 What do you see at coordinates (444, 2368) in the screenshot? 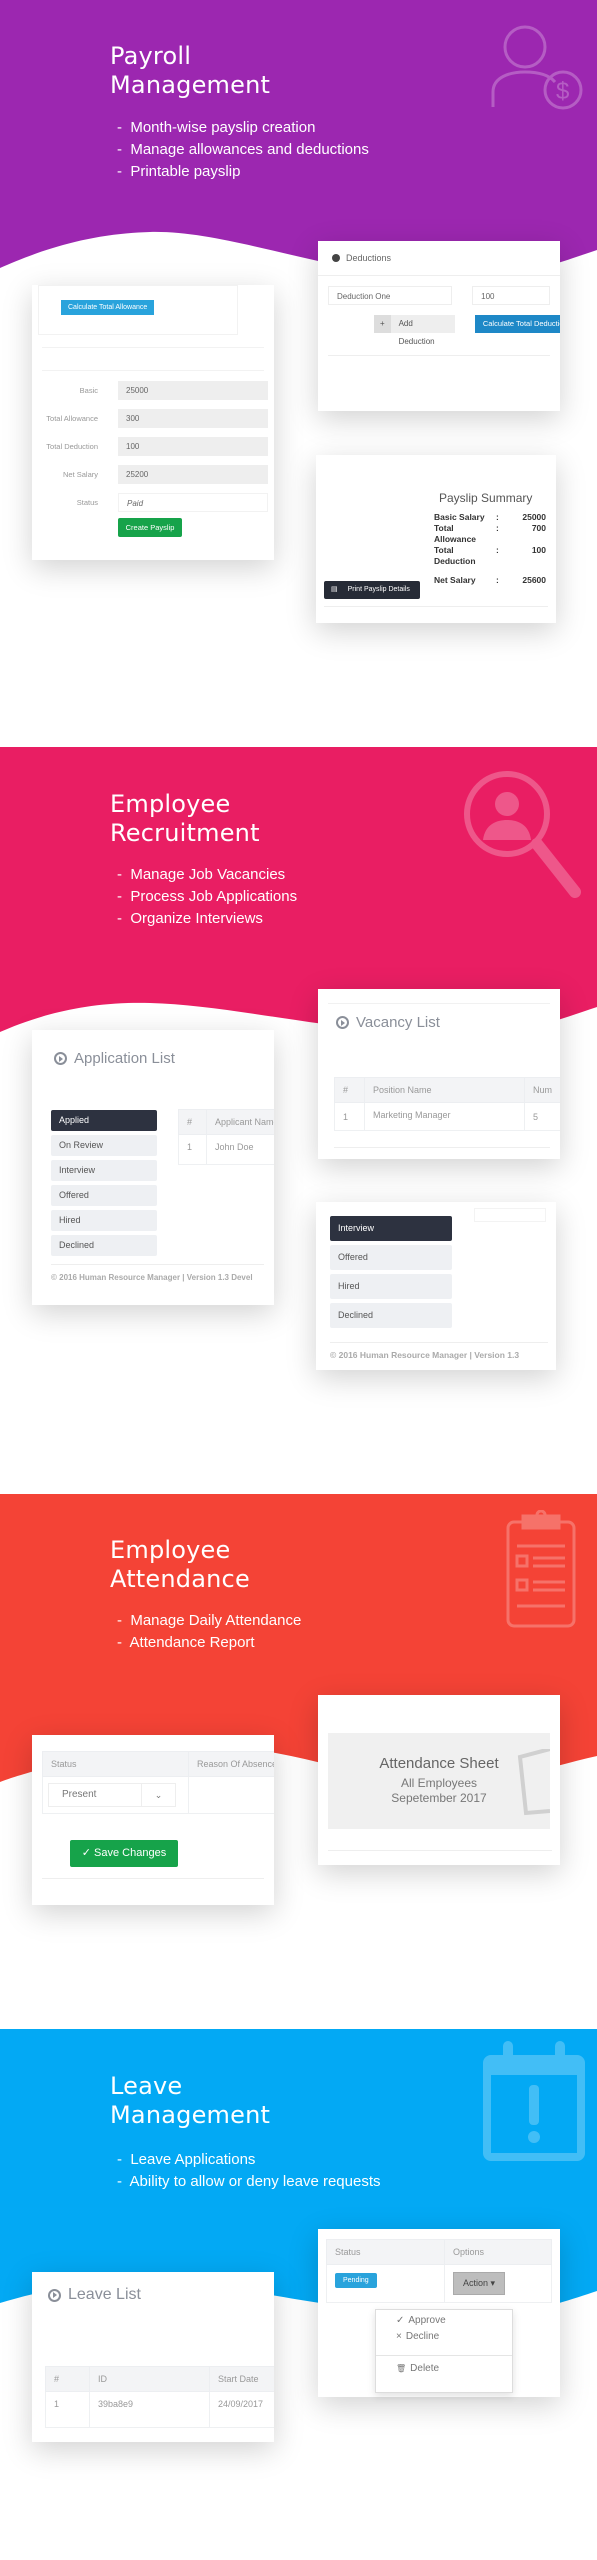
I see `menu-item-delete: 🗑 Delete` at bounding box center [444, 2368].